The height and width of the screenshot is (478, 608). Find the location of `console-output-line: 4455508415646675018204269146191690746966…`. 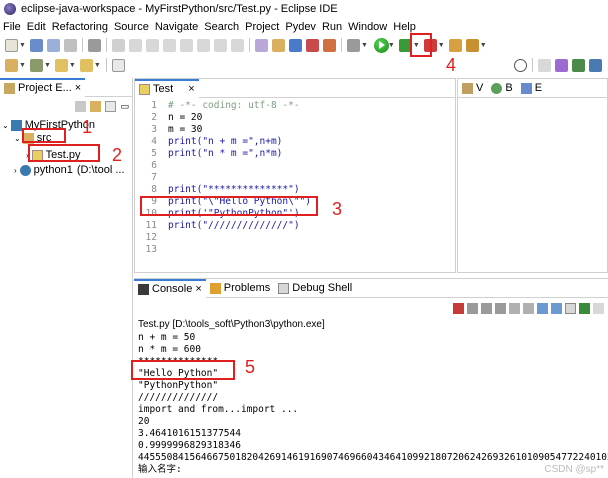

console-output-line: 4455508415646675018204269146191690746966… is located at coordinates (373, 457).